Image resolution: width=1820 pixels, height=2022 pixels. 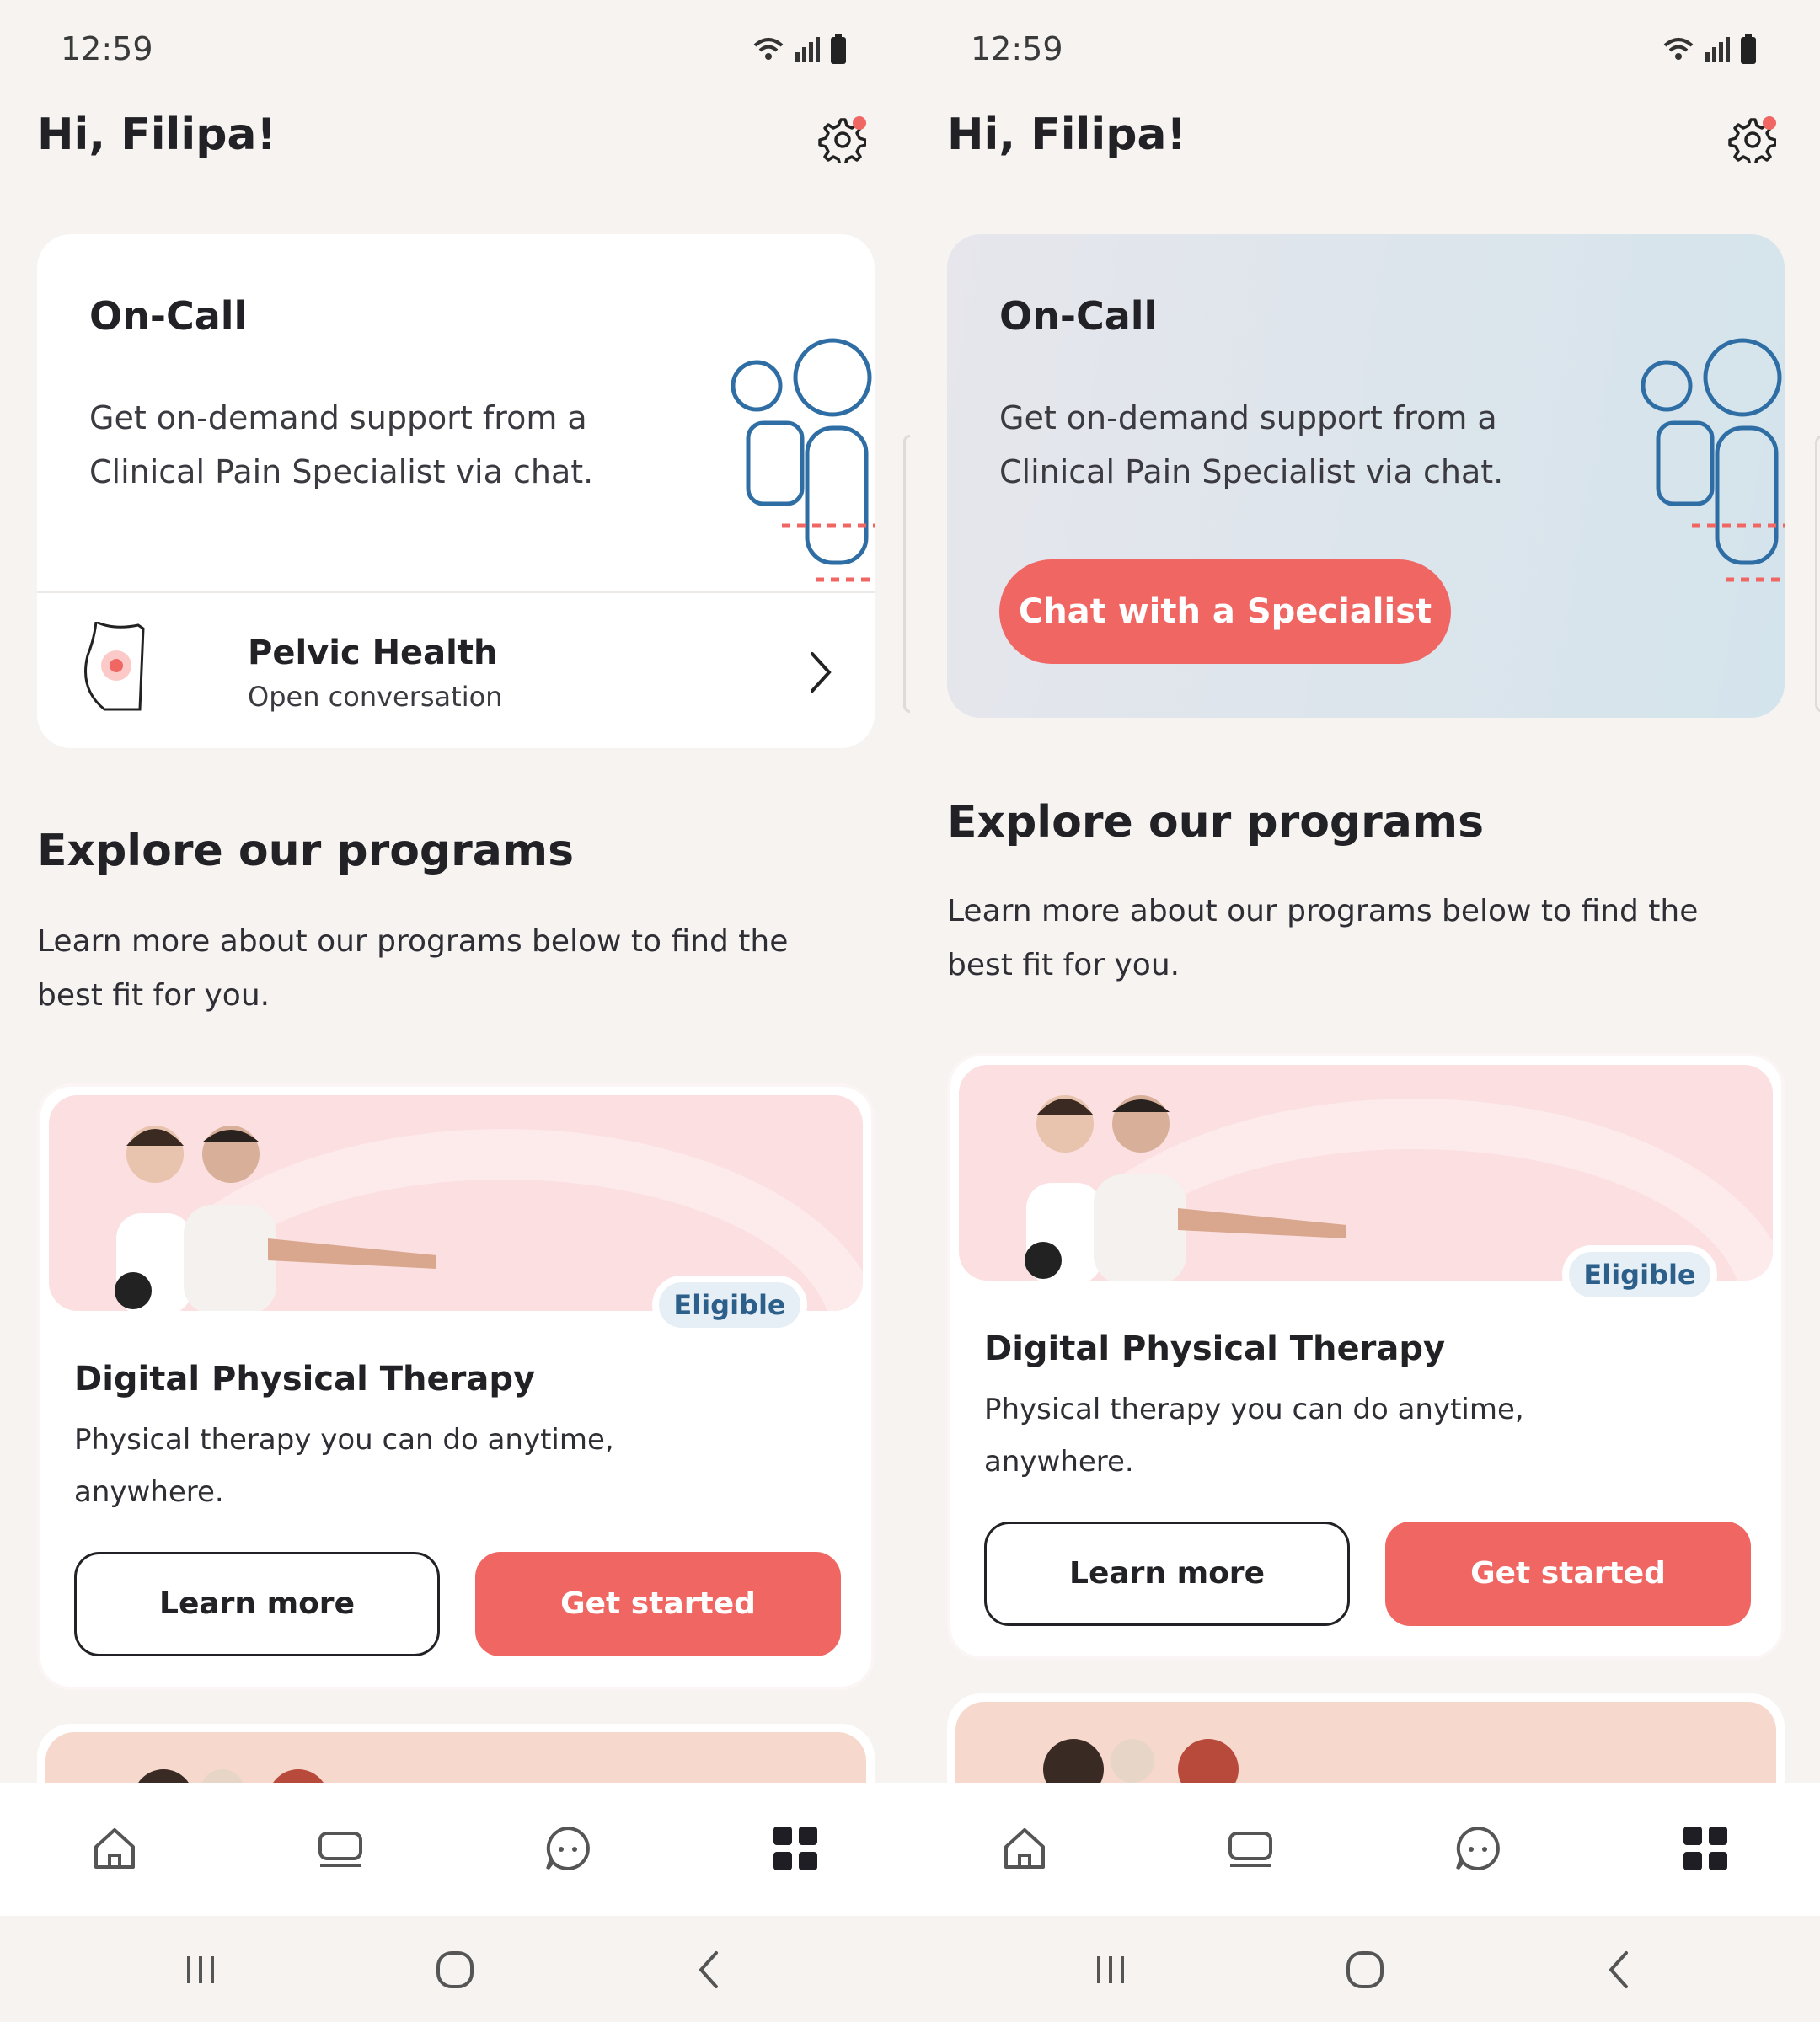 What do you see at coordinates (375, 697) in the screenshot?
I see `open-conversation-label: Open conversation` at bounding box center [375, 697].